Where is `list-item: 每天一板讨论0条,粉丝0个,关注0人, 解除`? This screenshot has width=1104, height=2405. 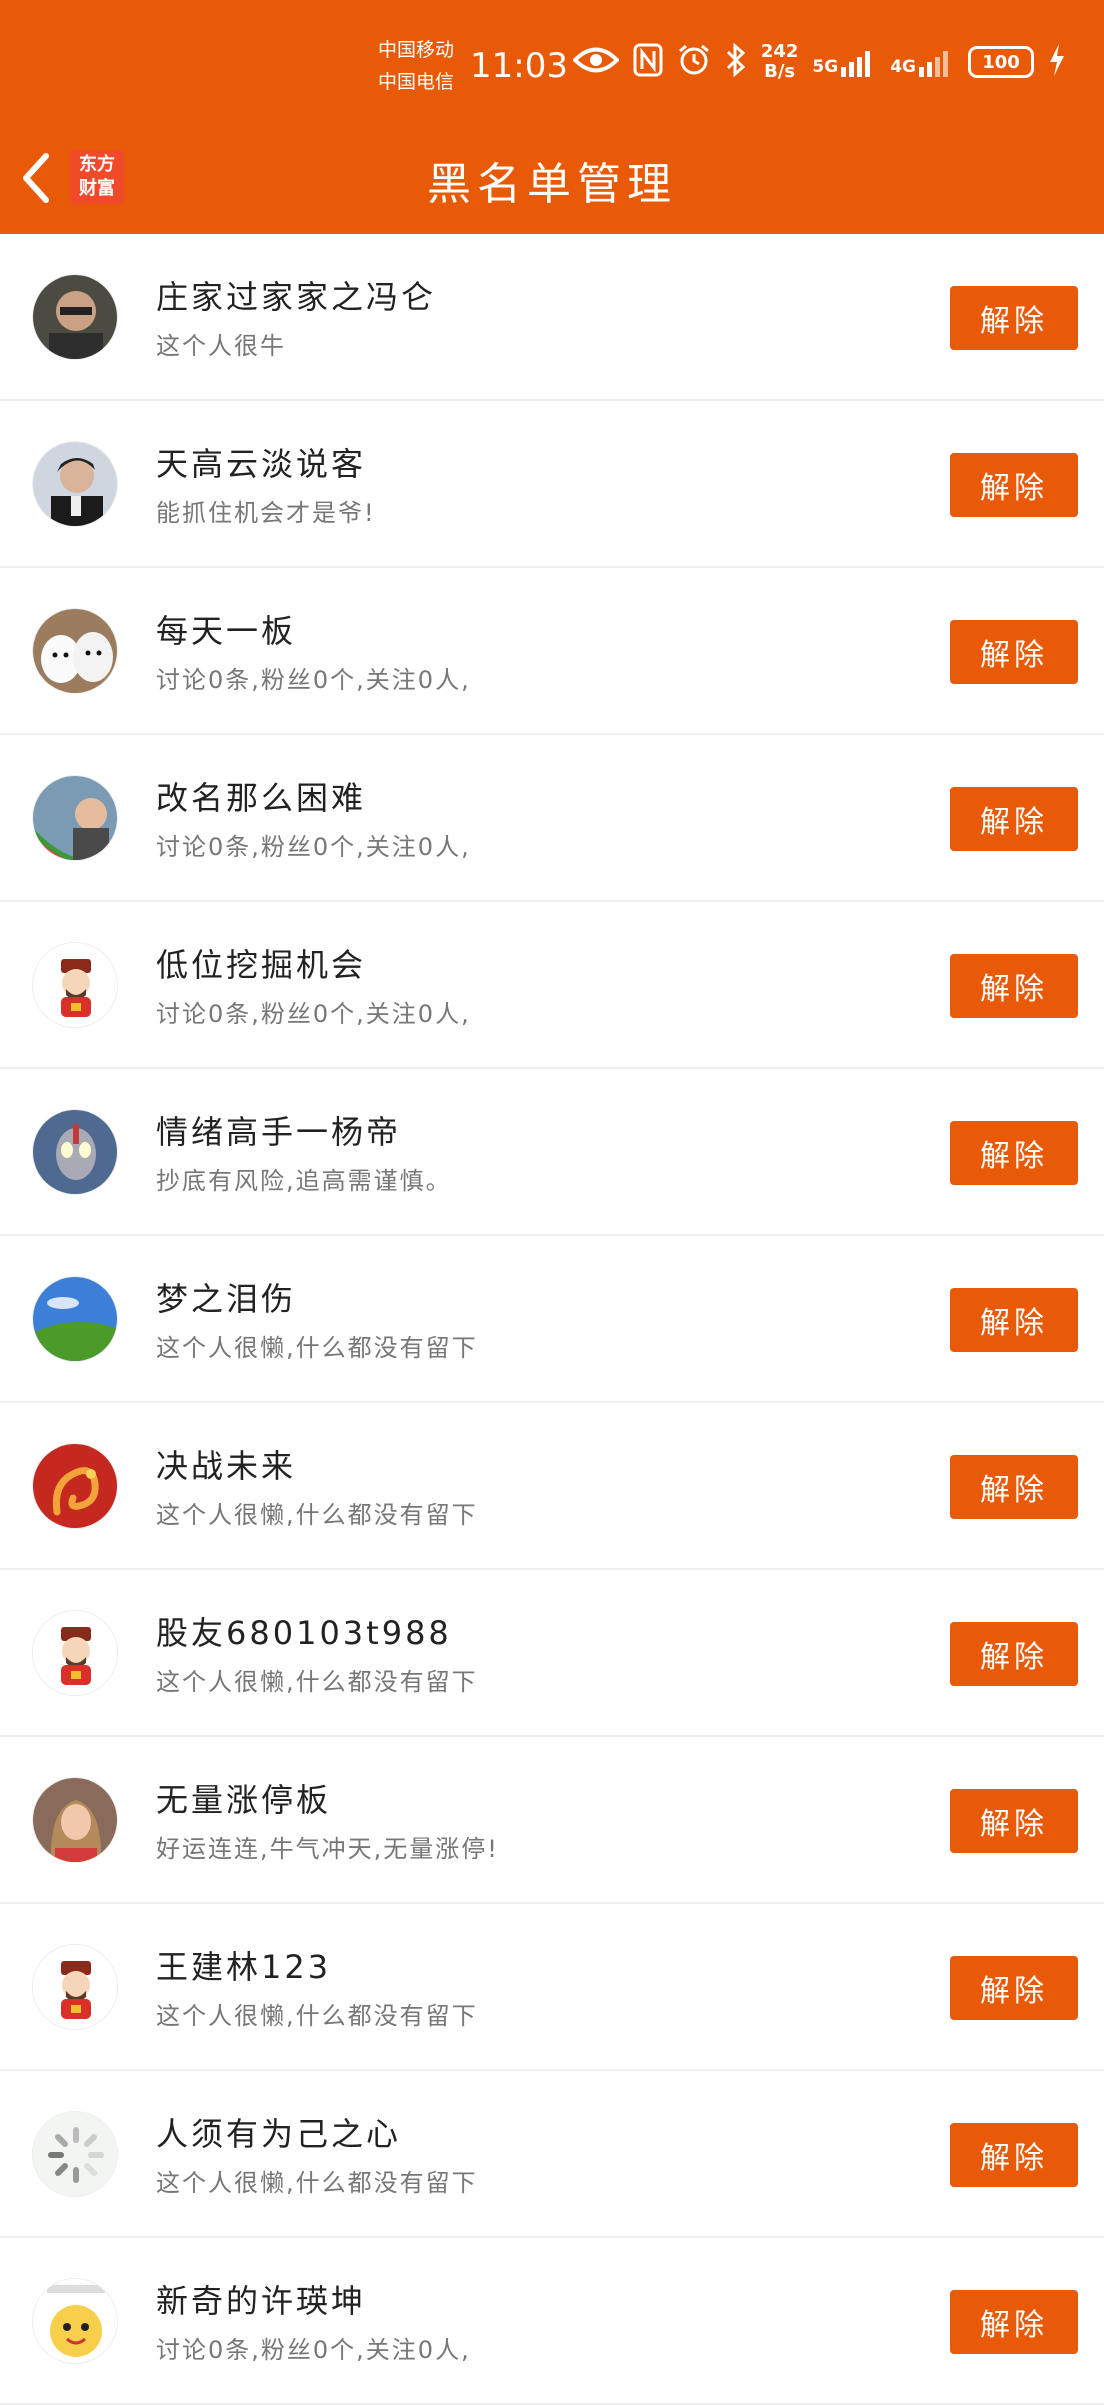 list-item: 每天一板讨论0条,粉丝0个,关注0人, 解除 is located at coordinates (552, 651).